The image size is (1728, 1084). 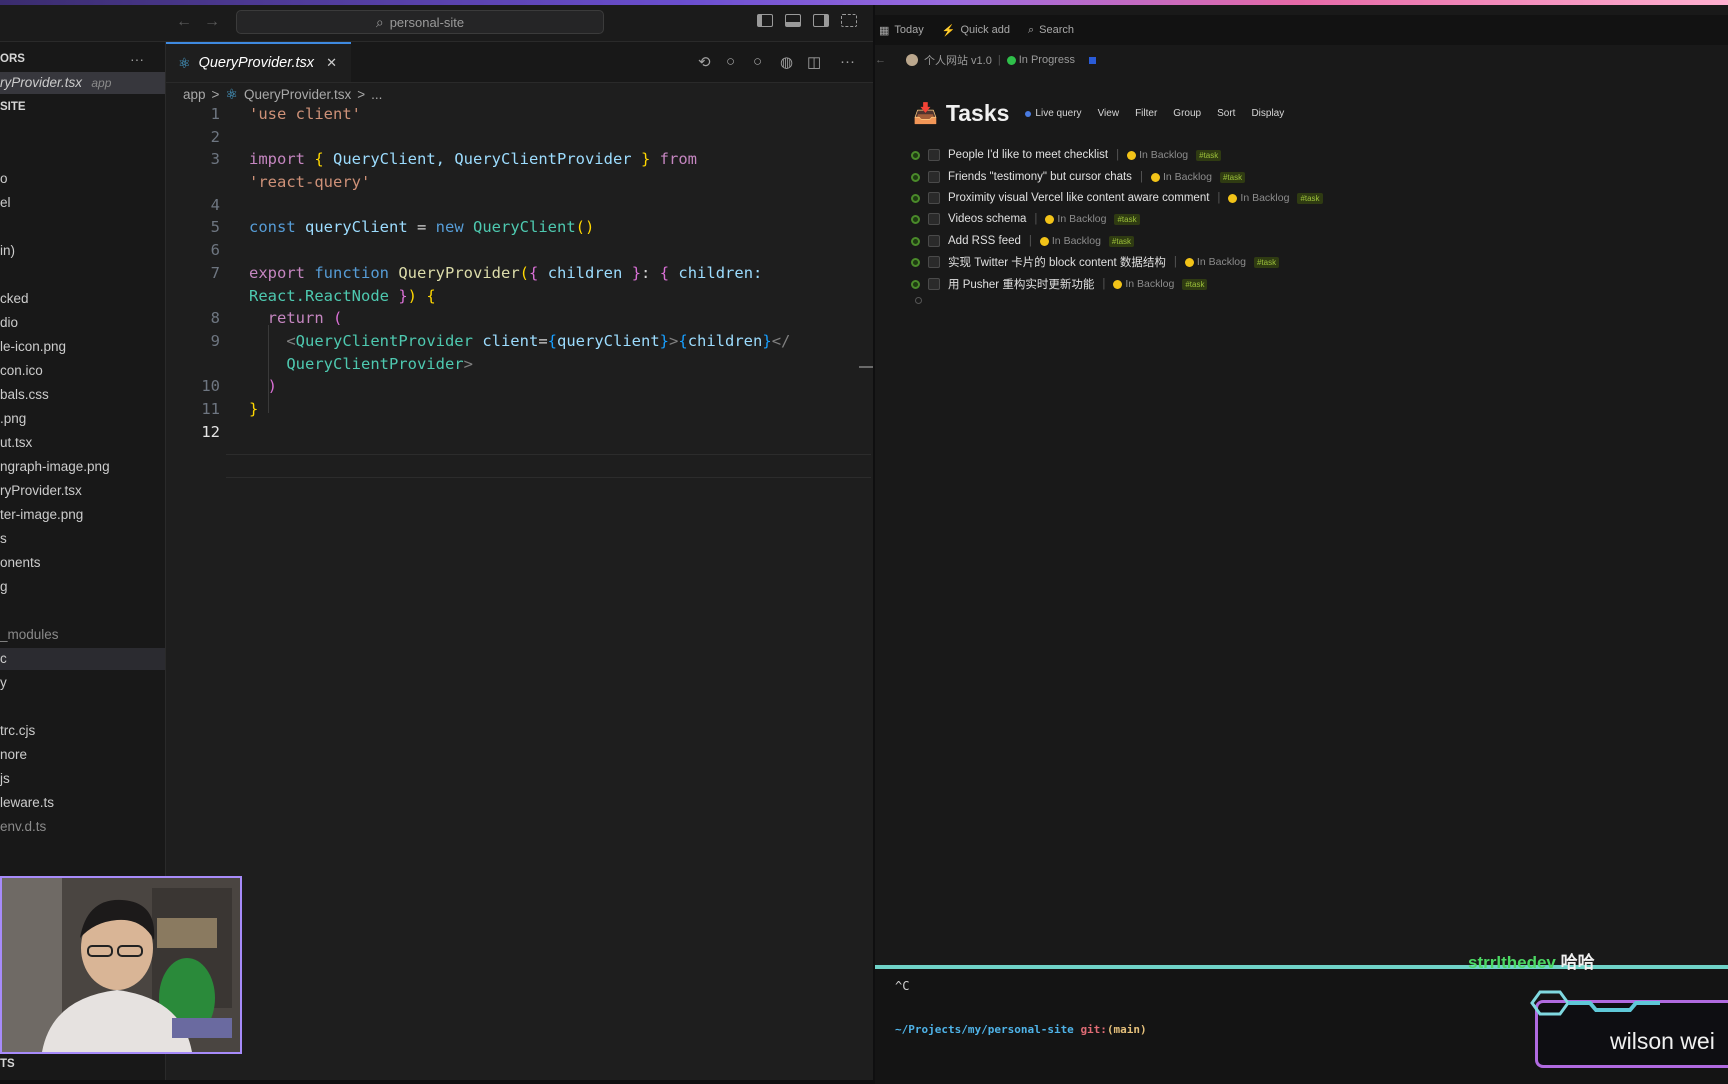 I want to click on display-button: Display, so click(x=1267, y=113).